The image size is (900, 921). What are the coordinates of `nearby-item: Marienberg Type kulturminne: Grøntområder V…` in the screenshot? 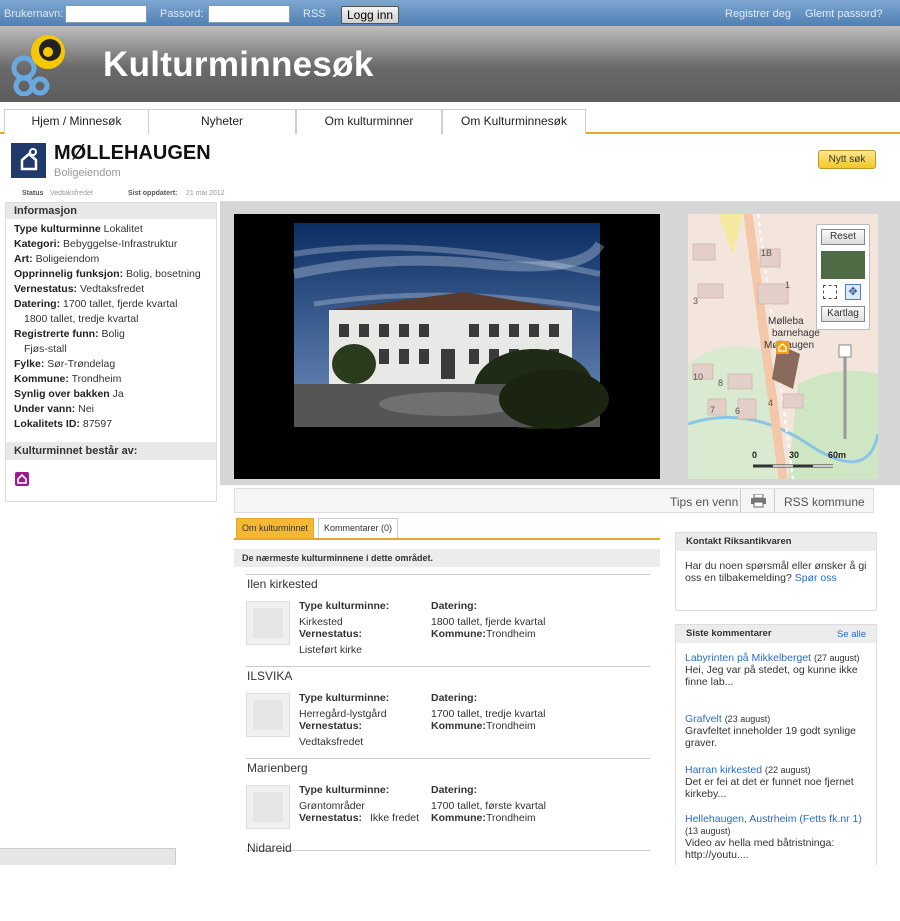 It's located at (448, 801).